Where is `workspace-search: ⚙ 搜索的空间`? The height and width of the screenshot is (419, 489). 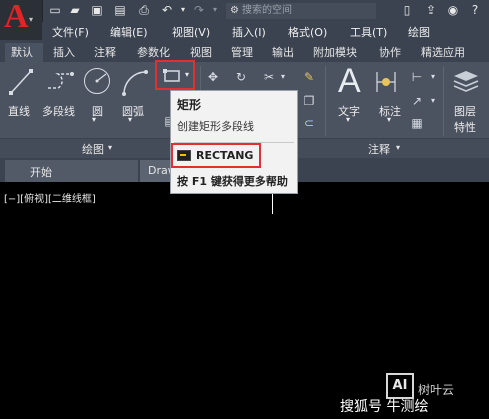
workspace-search: ⚙ 搜索的空间 is located at coordinates (301, 11).